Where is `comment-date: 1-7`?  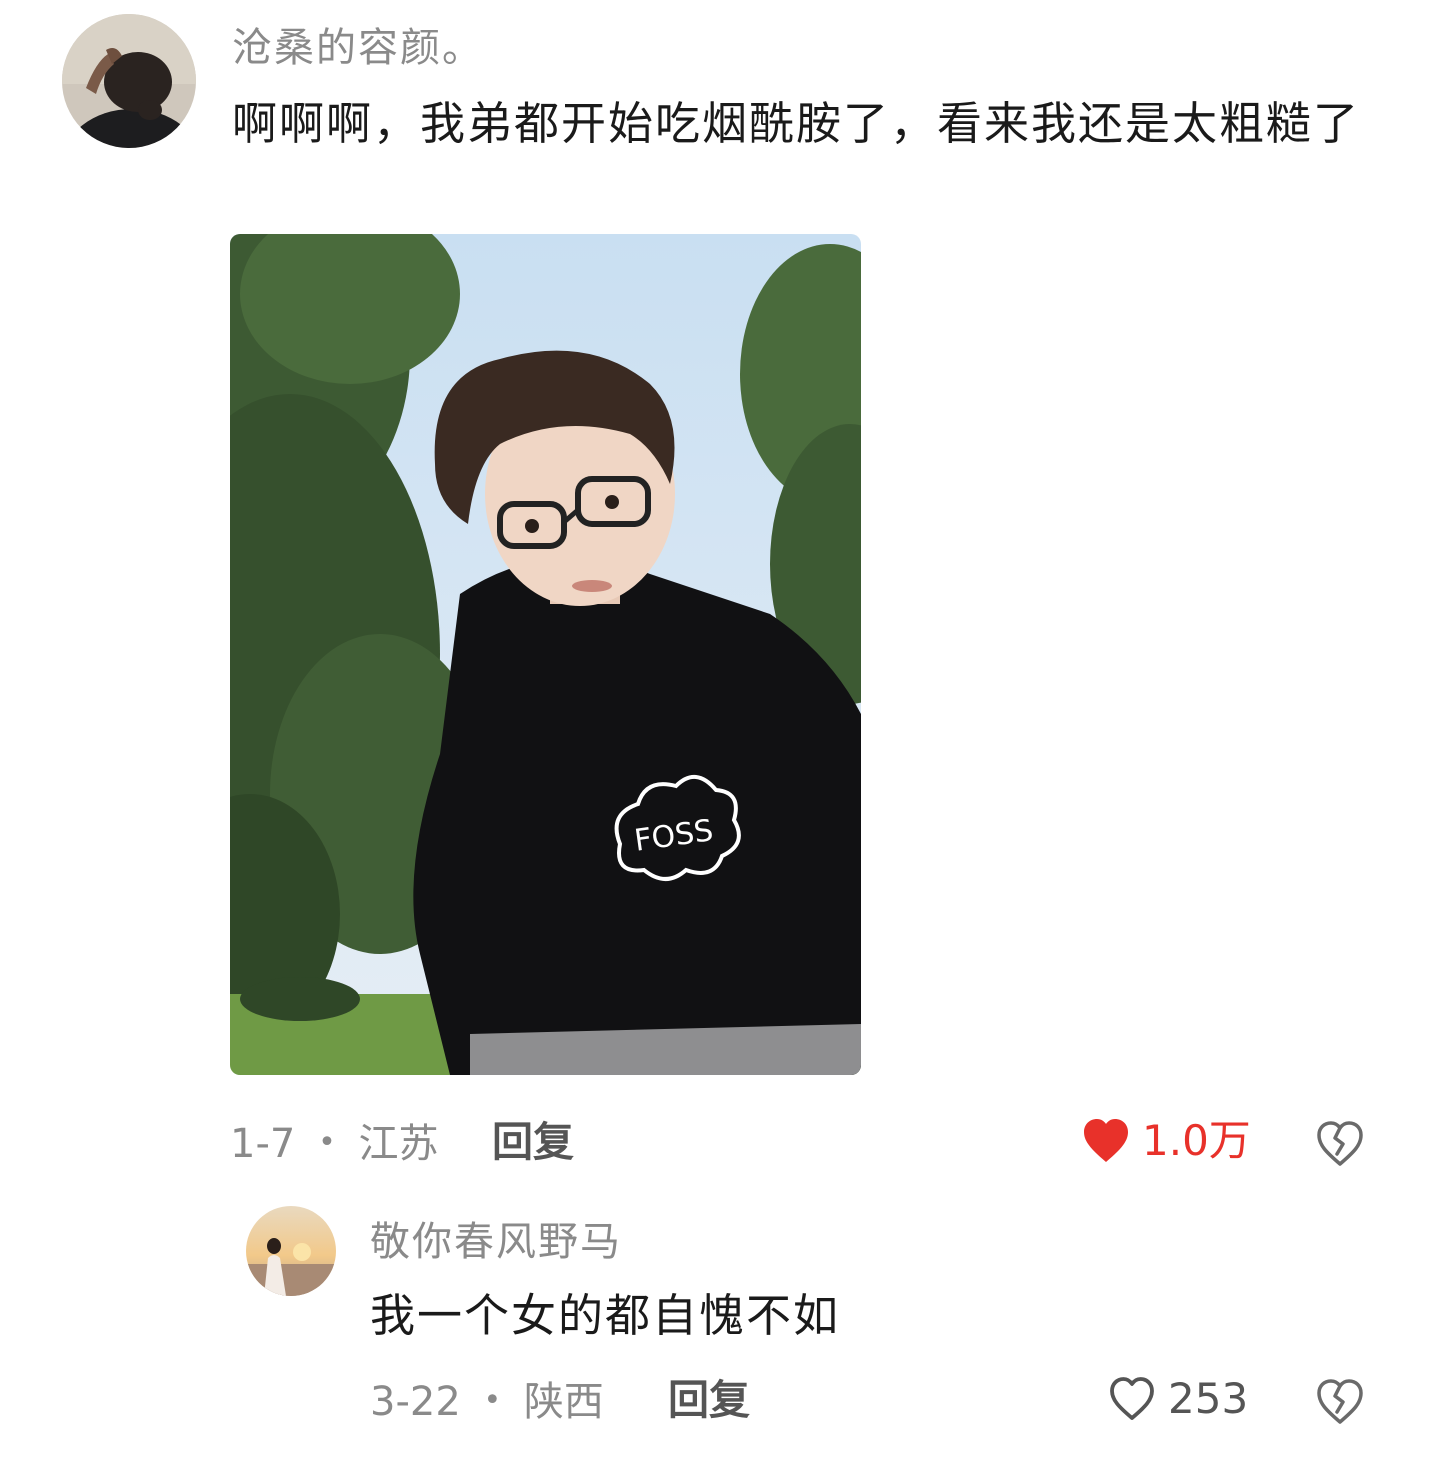 comment-date: 1-7 is located at coordinates (263, 1144).